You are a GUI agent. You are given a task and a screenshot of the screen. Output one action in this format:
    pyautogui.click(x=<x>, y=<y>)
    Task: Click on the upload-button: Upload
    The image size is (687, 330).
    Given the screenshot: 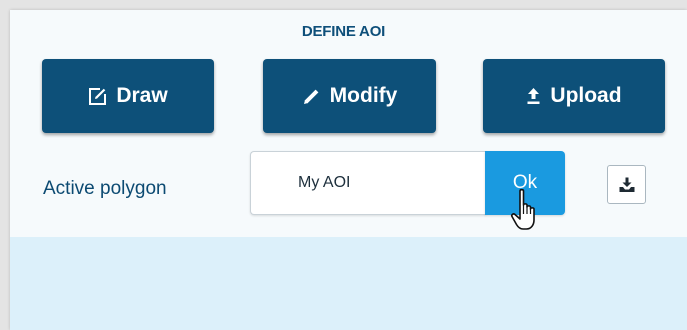 What is the action you would take?
    pyautogui.click(x=574, y=96)
    